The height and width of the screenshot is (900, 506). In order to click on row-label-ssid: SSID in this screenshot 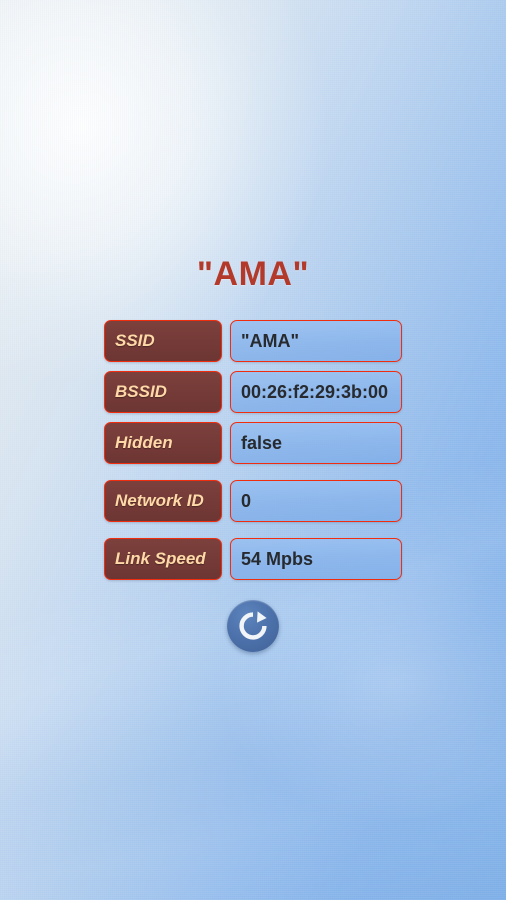, I will do `click(163, 341)`.